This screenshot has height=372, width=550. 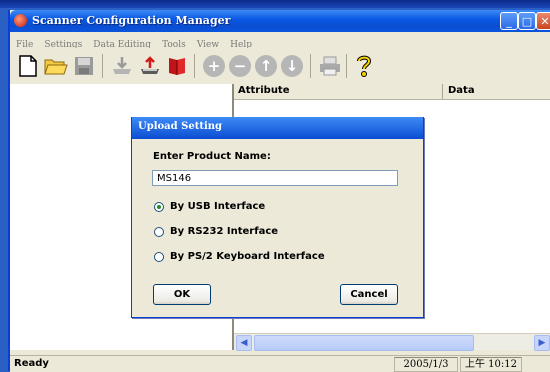 I want to click on new-icon, so click(x=28, y=66).